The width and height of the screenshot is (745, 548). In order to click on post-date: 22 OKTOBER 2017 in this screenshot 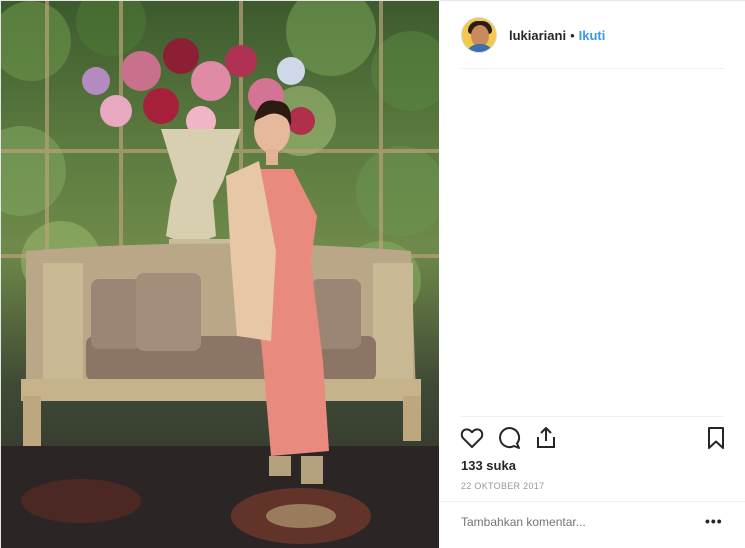, I will do `click(503, 486)`.